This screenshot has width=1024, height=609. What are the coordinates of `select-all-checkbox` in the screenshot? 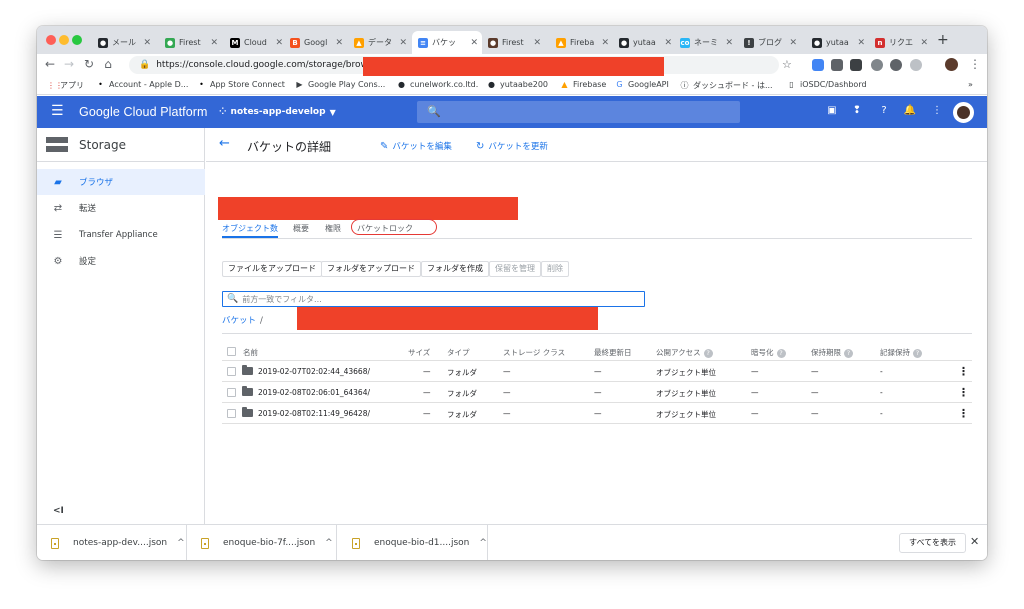 It's located at (231, 351).